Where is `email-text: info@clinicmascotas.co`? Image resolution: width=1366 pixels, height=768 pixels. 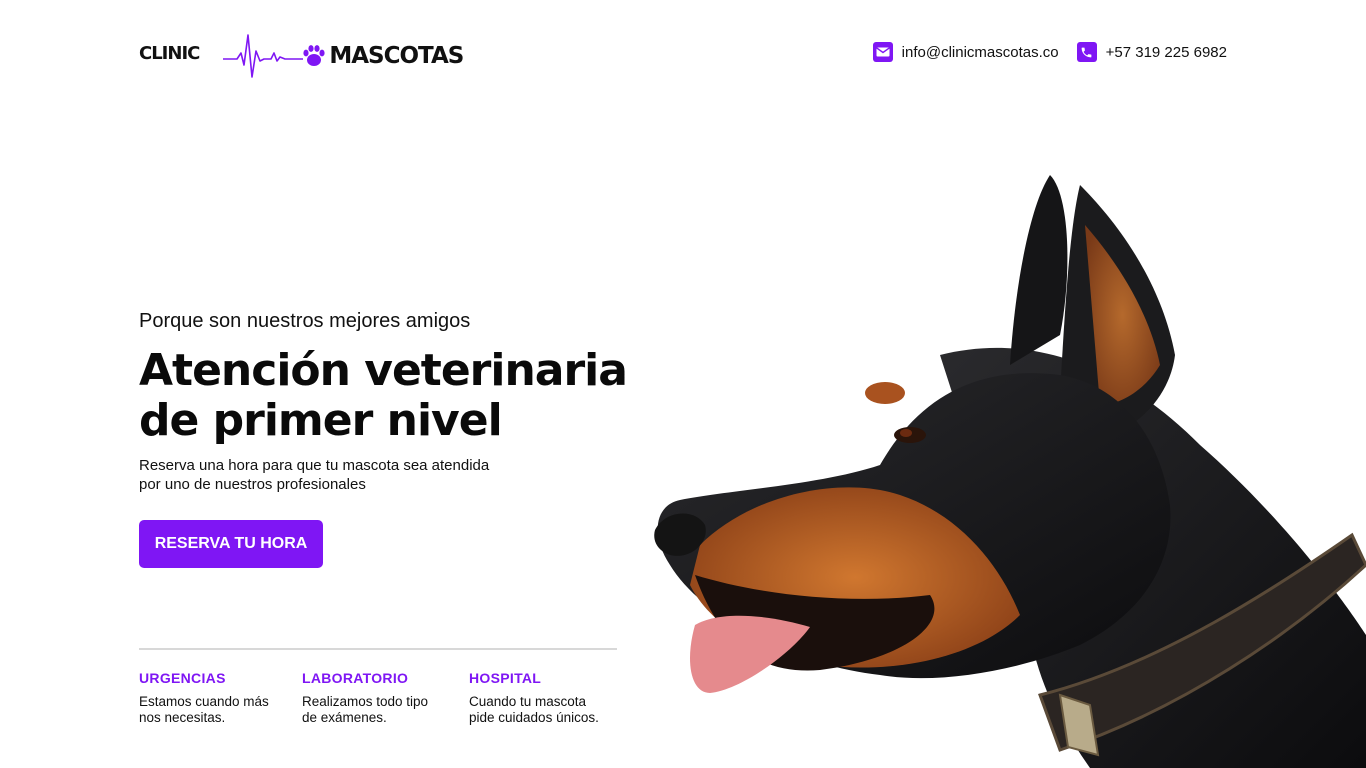 email-text: info@clinicmascotas.co is located at coordinates (980, 52).